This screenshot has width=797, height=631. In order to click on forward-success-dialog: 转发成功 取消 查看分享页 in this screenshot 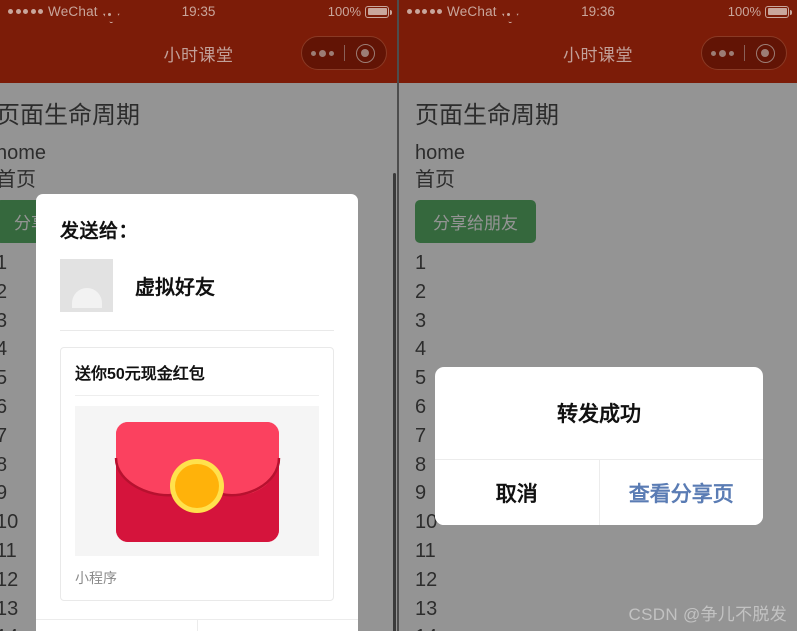, I will do `click(599, 446)`.